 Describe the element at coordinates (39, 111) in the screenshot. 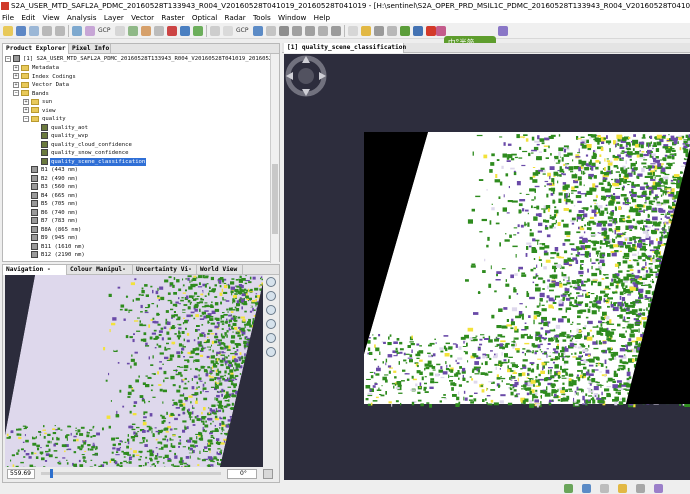

I see `tree-view-row: + view` at that location.